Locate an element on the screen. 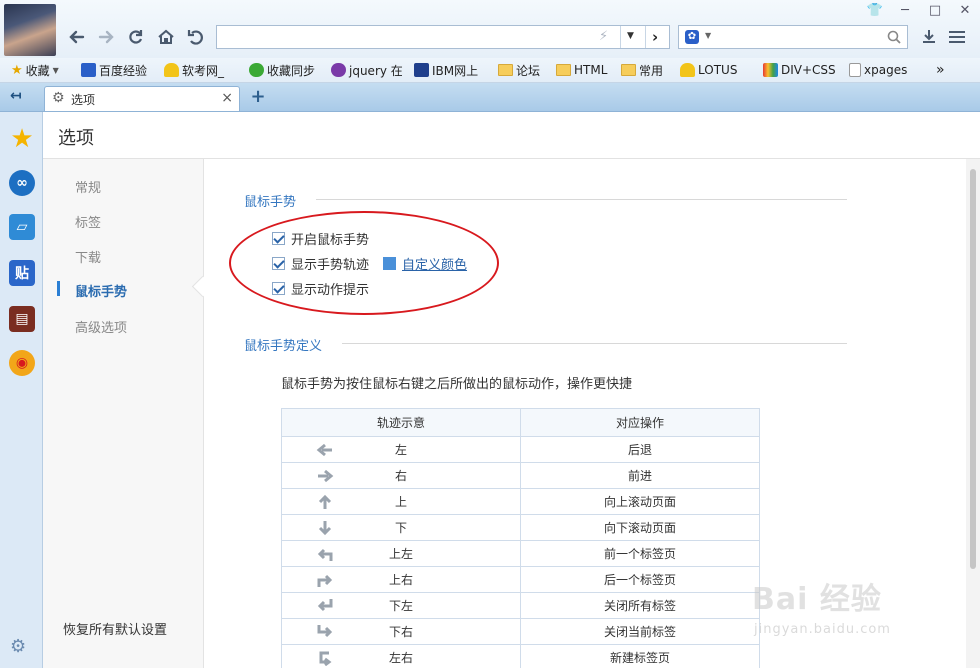 The height and width of the screenshot is (668, 980). menu-button is located at coordinates (957, 37).